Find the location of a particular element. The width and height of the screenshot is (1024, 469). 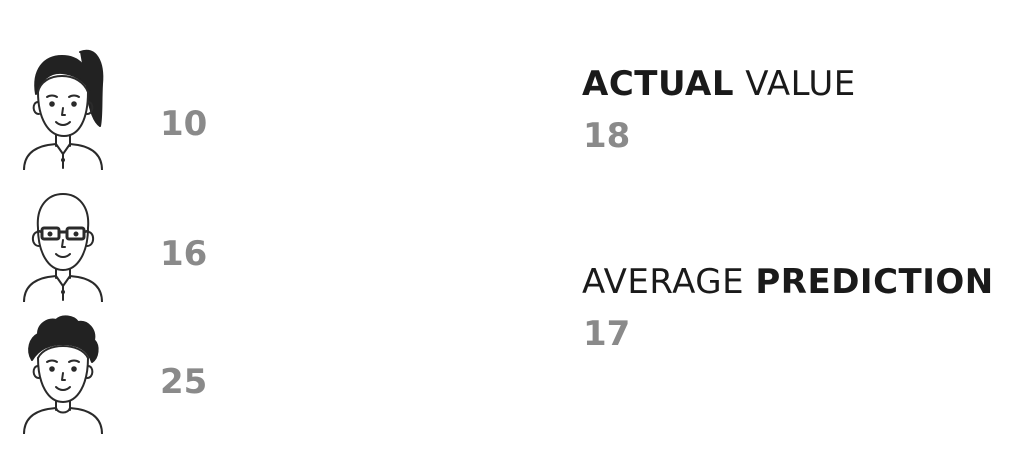

average-prediction-heading: AVERAGE PREDICTION is located at coordinates (788, 282).